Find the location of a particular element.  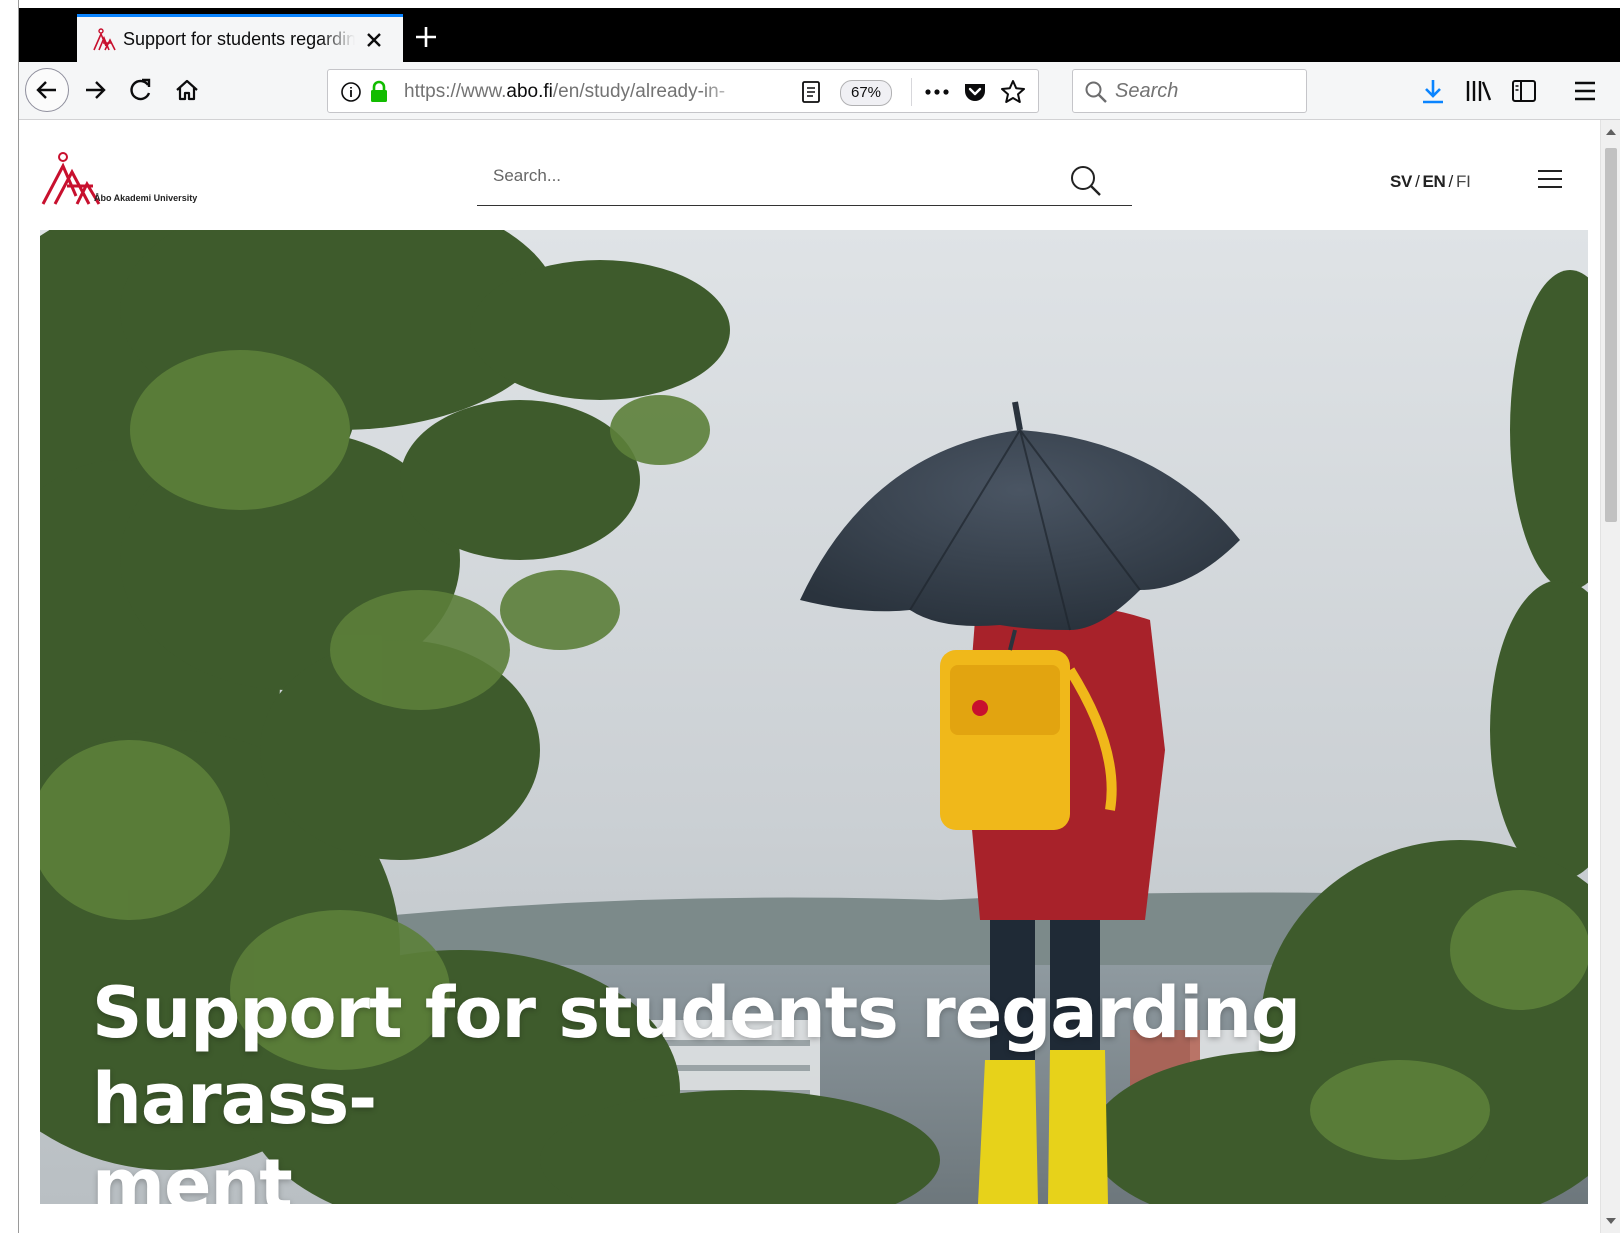

page-scrollbar is located at coordinates (1610, 676).